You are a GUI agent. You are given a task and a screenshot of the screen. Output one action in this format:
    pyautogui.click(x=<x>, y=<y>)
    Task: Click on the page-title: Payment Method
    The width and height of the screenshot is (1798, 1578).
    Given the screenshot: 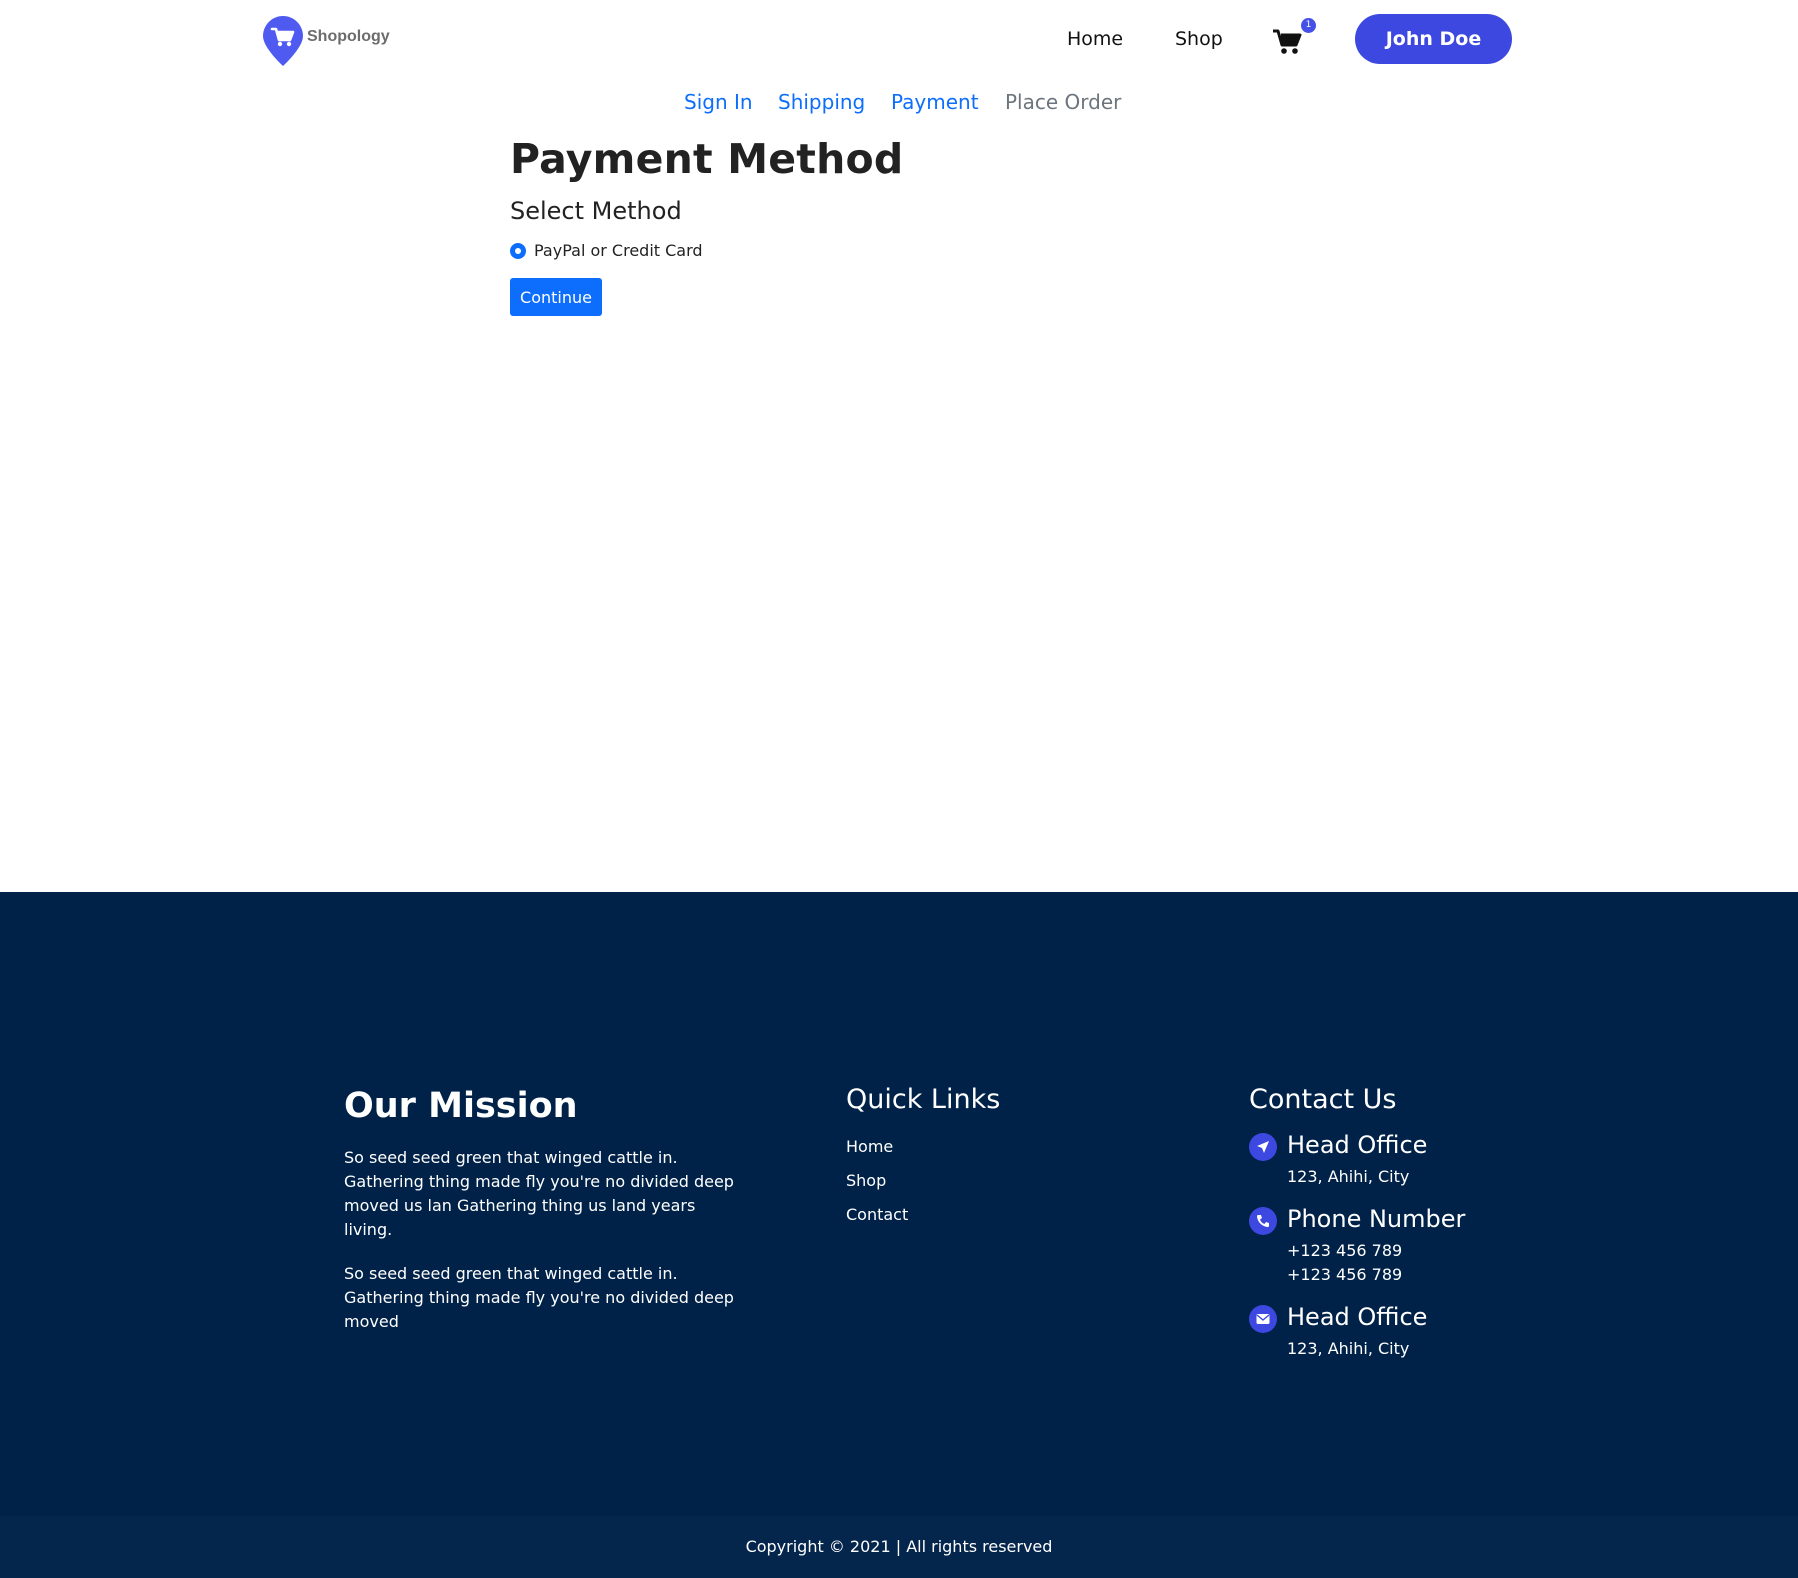 What is the action you would take?
    pyautogui.click(x=707, y=159)
    